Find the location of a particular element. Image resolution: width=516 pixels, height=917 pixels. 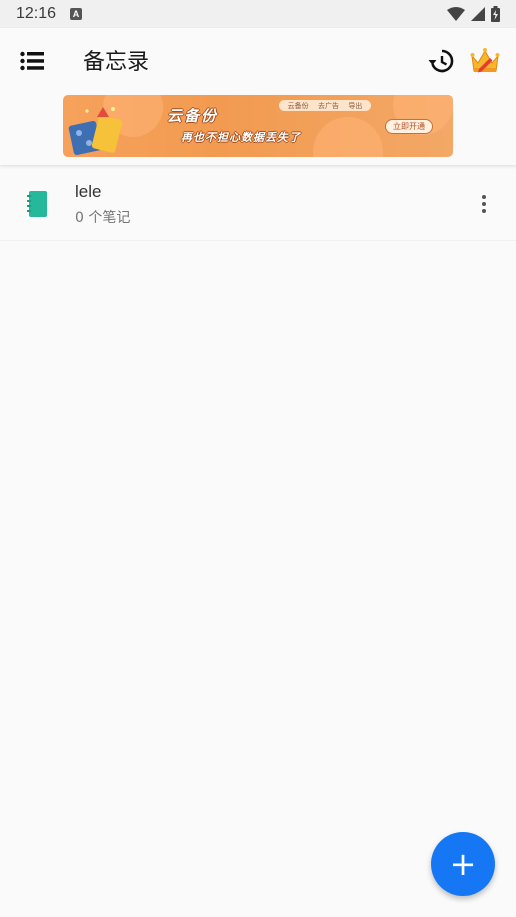

notebook-name: lele is located at coordinates (88, 191).